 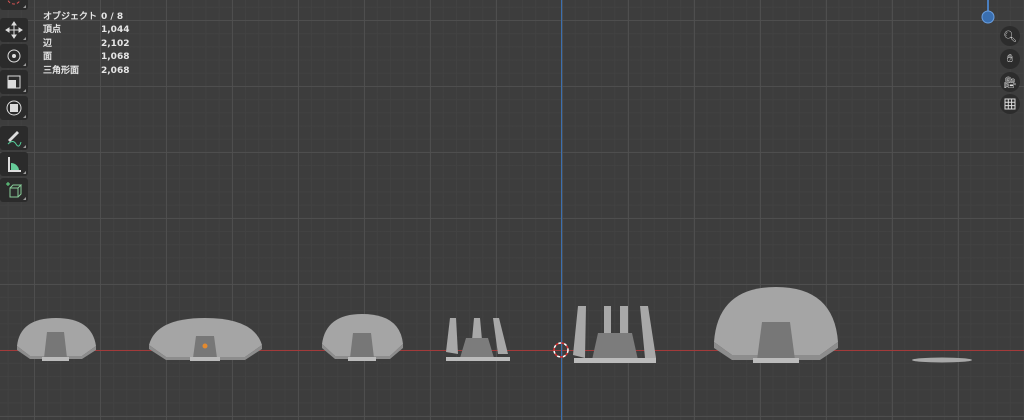 I want to click on camera-icon: 🎥︎, so click(x=1010, y=82).